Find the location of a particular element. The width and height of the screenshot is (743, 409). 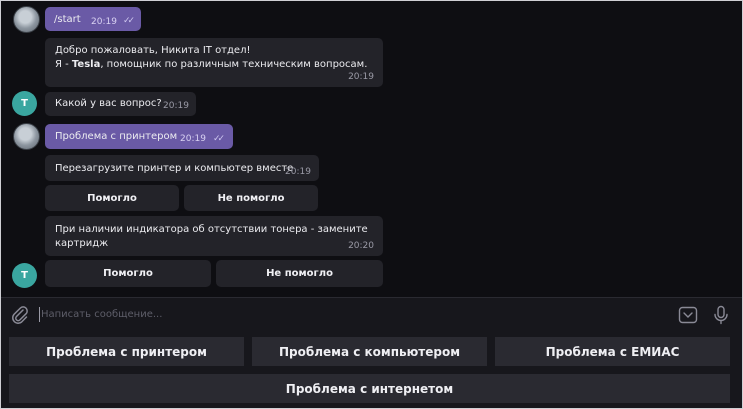

internet-problem-button: Проблема с интернетом is located at coordinates (369, 388).